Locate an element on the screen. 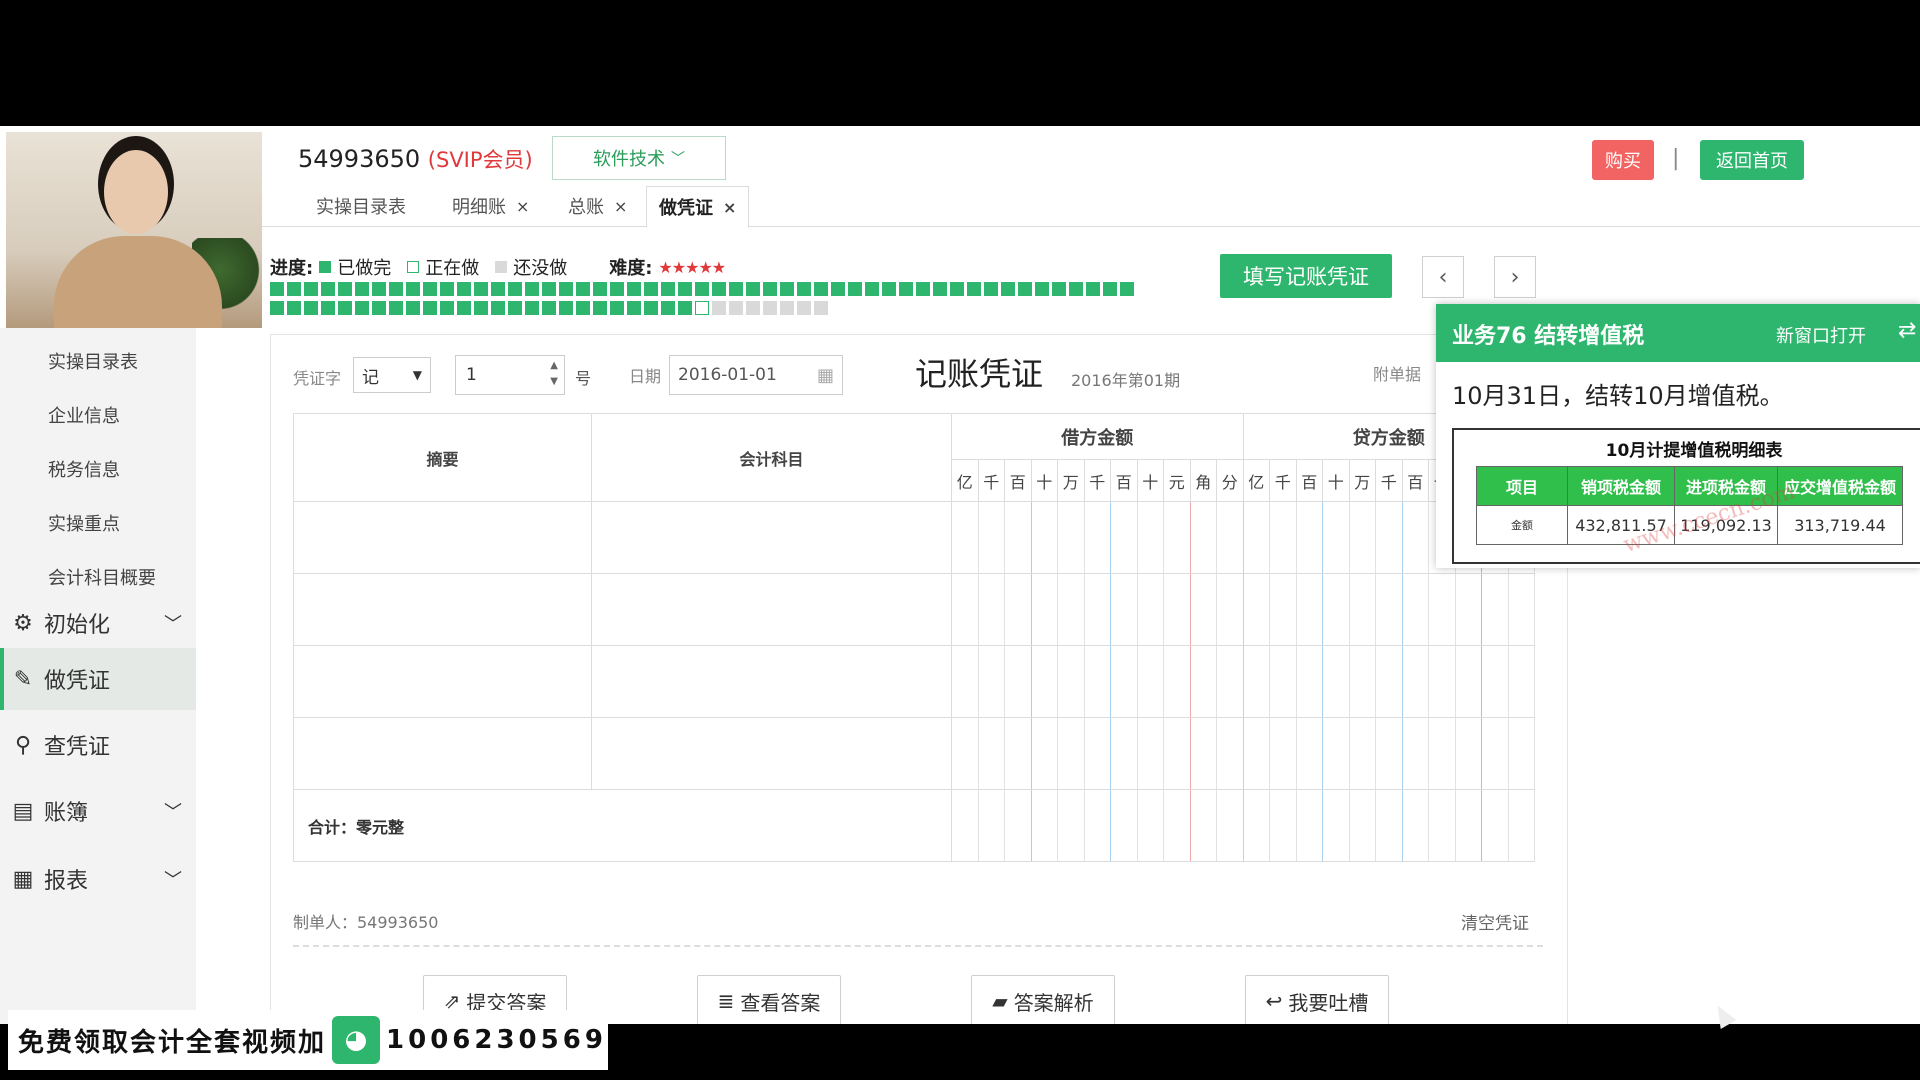 This screenshot has width=1920, height=1080. next-button: › is located at coordinates (1515, 277).